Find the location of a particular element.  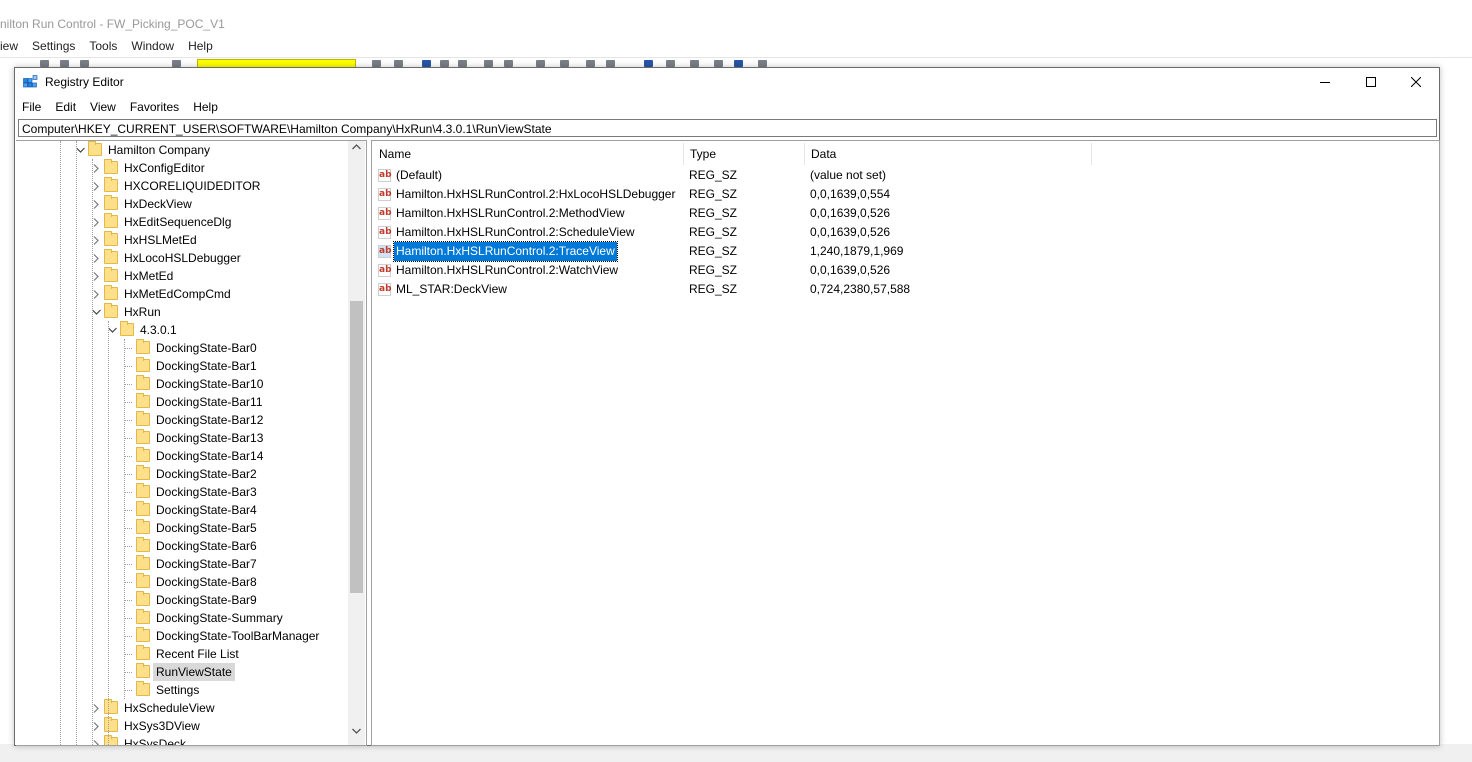

bg-menu-settings: Settings is located at coordinates (53, 47).